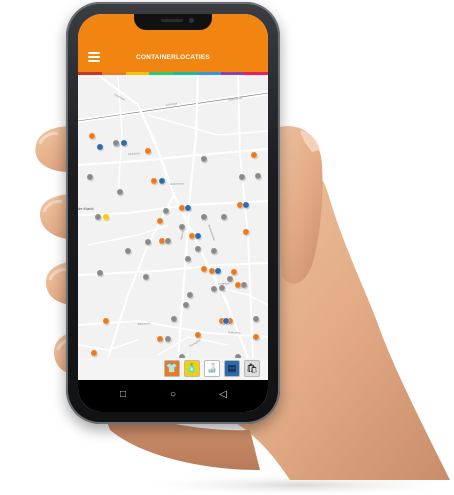 The width and height of the screenshot is (454, 495). What do you see at coordinates (192, 368) in the screenshot?
I see `bottle-icon: 🧴` at bounding box center [192, 368].